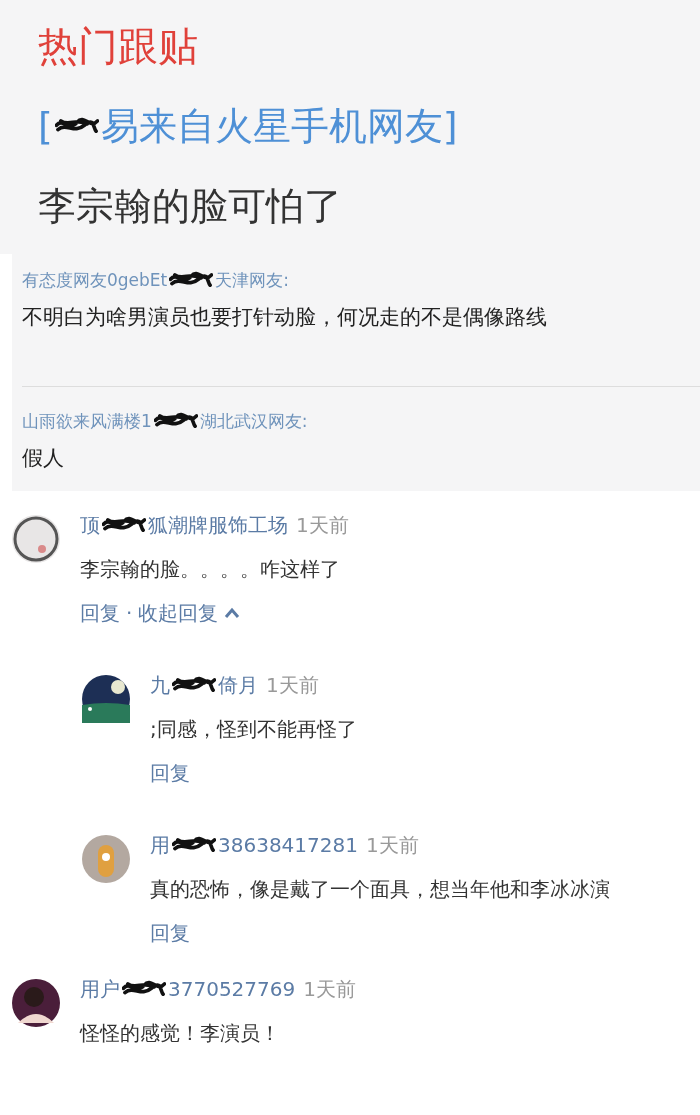 Image resolution: width=700 pixels, height=1115 pixels. What do you see at coordinates (45, 126) in the screenshot?
I see `source-label: [` at bounding box center [45, 126].